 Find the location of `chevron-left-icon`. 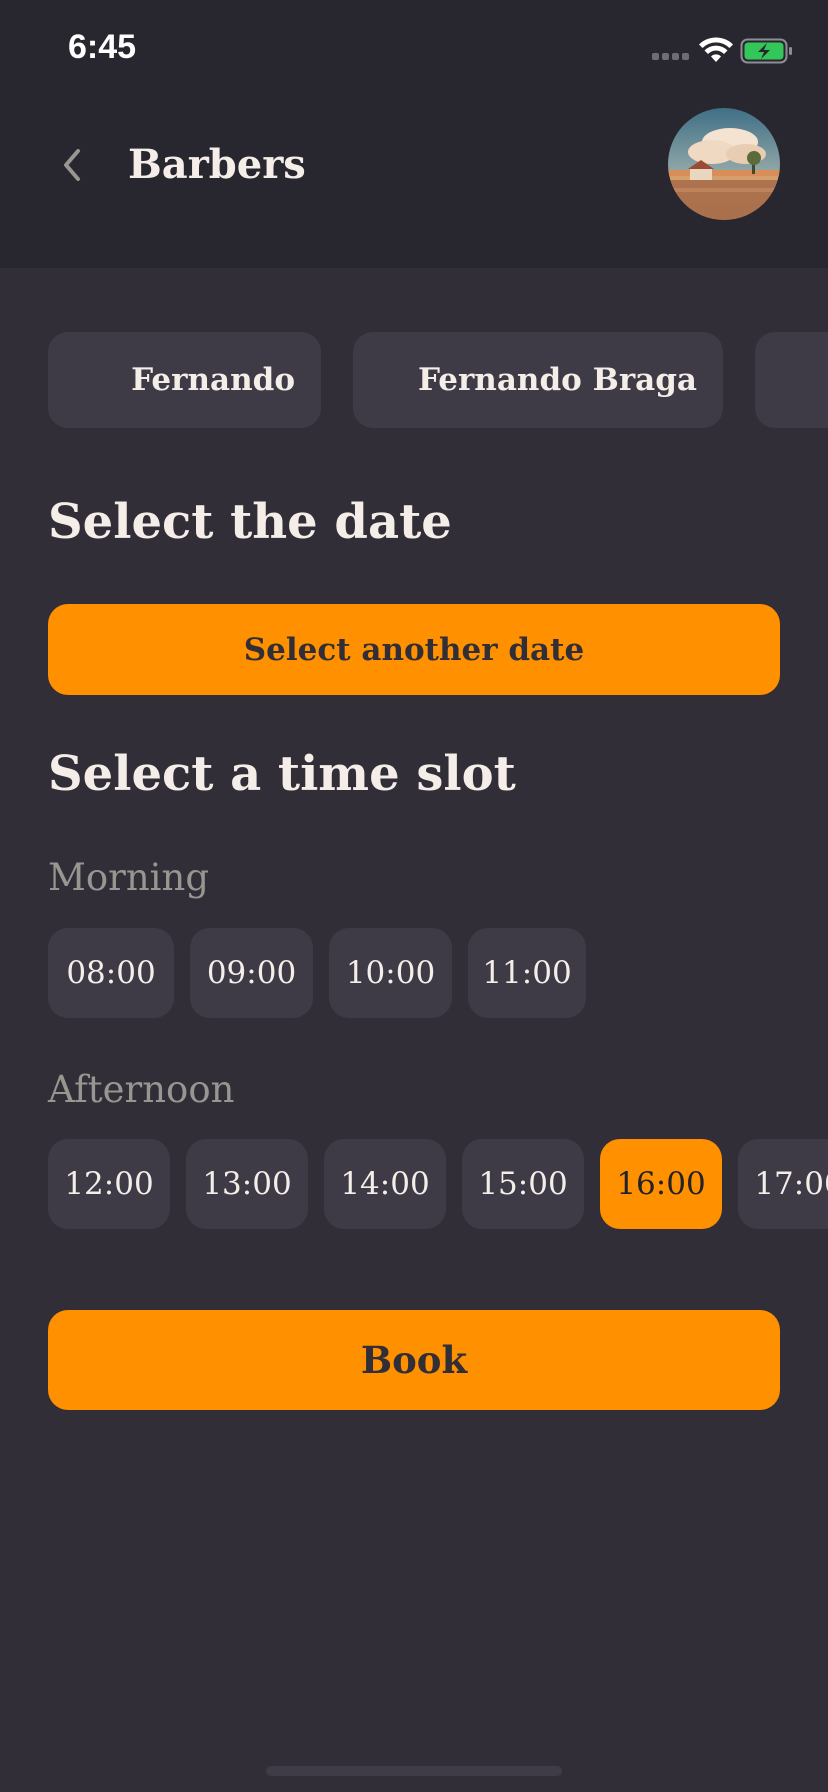

chevron-left-icon is located at coordinates (72, 165).